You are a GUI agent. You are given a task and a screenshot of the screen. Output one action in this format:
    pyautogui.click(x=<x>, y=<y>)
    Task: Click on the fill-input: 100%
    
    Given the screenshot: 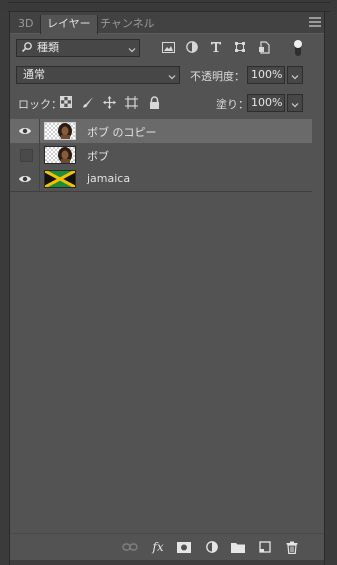 What is the action you would take?
    pyautogui.click(x=266, y=103)
    